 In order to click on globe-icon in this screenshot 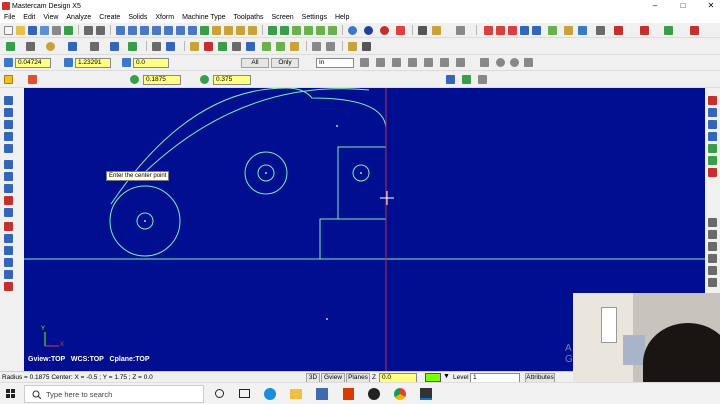, I will do `click(352, 30)`.